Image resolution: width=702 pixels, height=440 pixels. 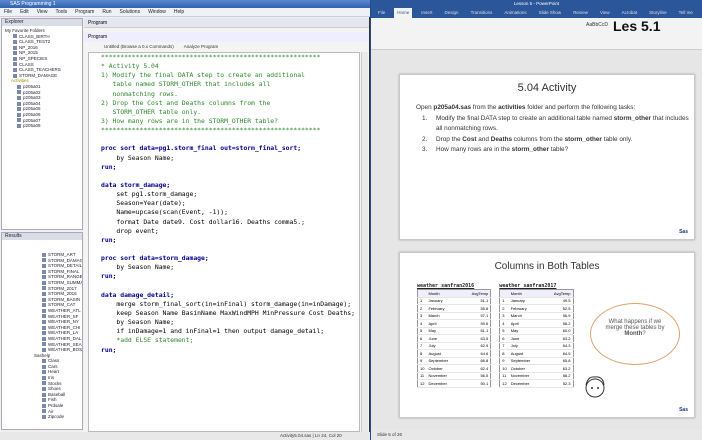 What do you see at coordinates (8, 12) in the screenshot?
I see `menu-file: File` at bounding box center [8, 12].